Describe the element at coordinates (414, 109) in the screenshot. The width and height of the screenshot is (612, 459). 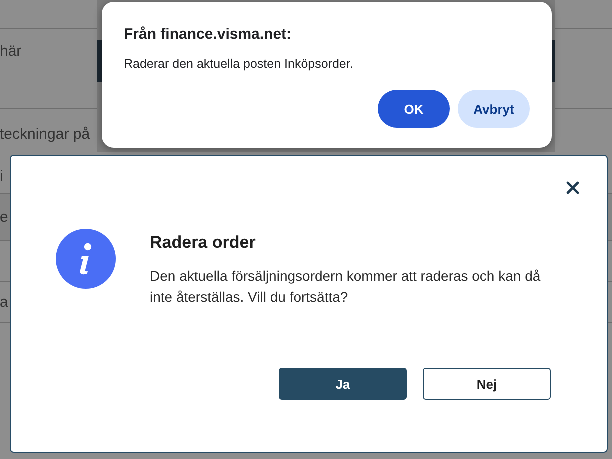
I see `ok-button: OK` at that location.